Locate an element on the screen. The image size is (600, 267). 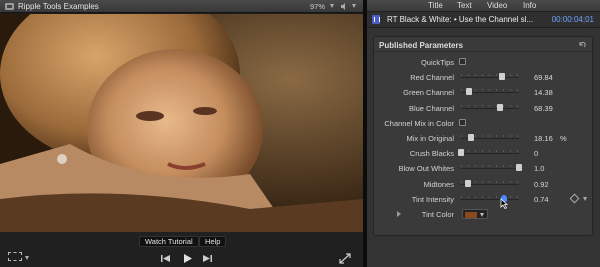
color-menu-caret-icon is located at coordinates (482, 215).